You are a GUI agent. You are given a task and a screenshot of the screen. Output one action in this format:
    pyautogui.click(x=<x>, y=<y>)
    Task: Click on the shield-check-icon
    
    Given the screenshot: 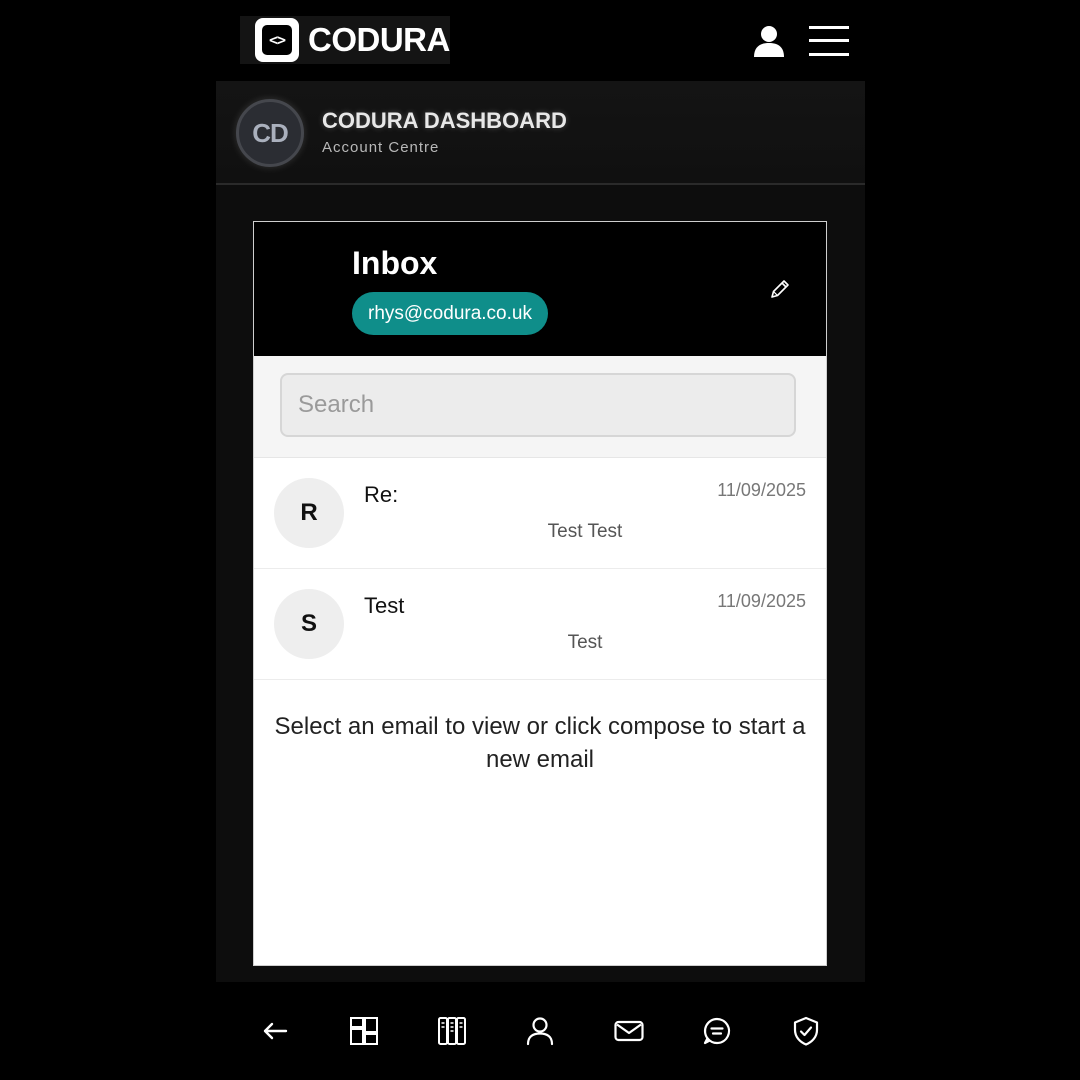 What is the action you would take?
    pyautogui.click(x=805, y=1031)
    